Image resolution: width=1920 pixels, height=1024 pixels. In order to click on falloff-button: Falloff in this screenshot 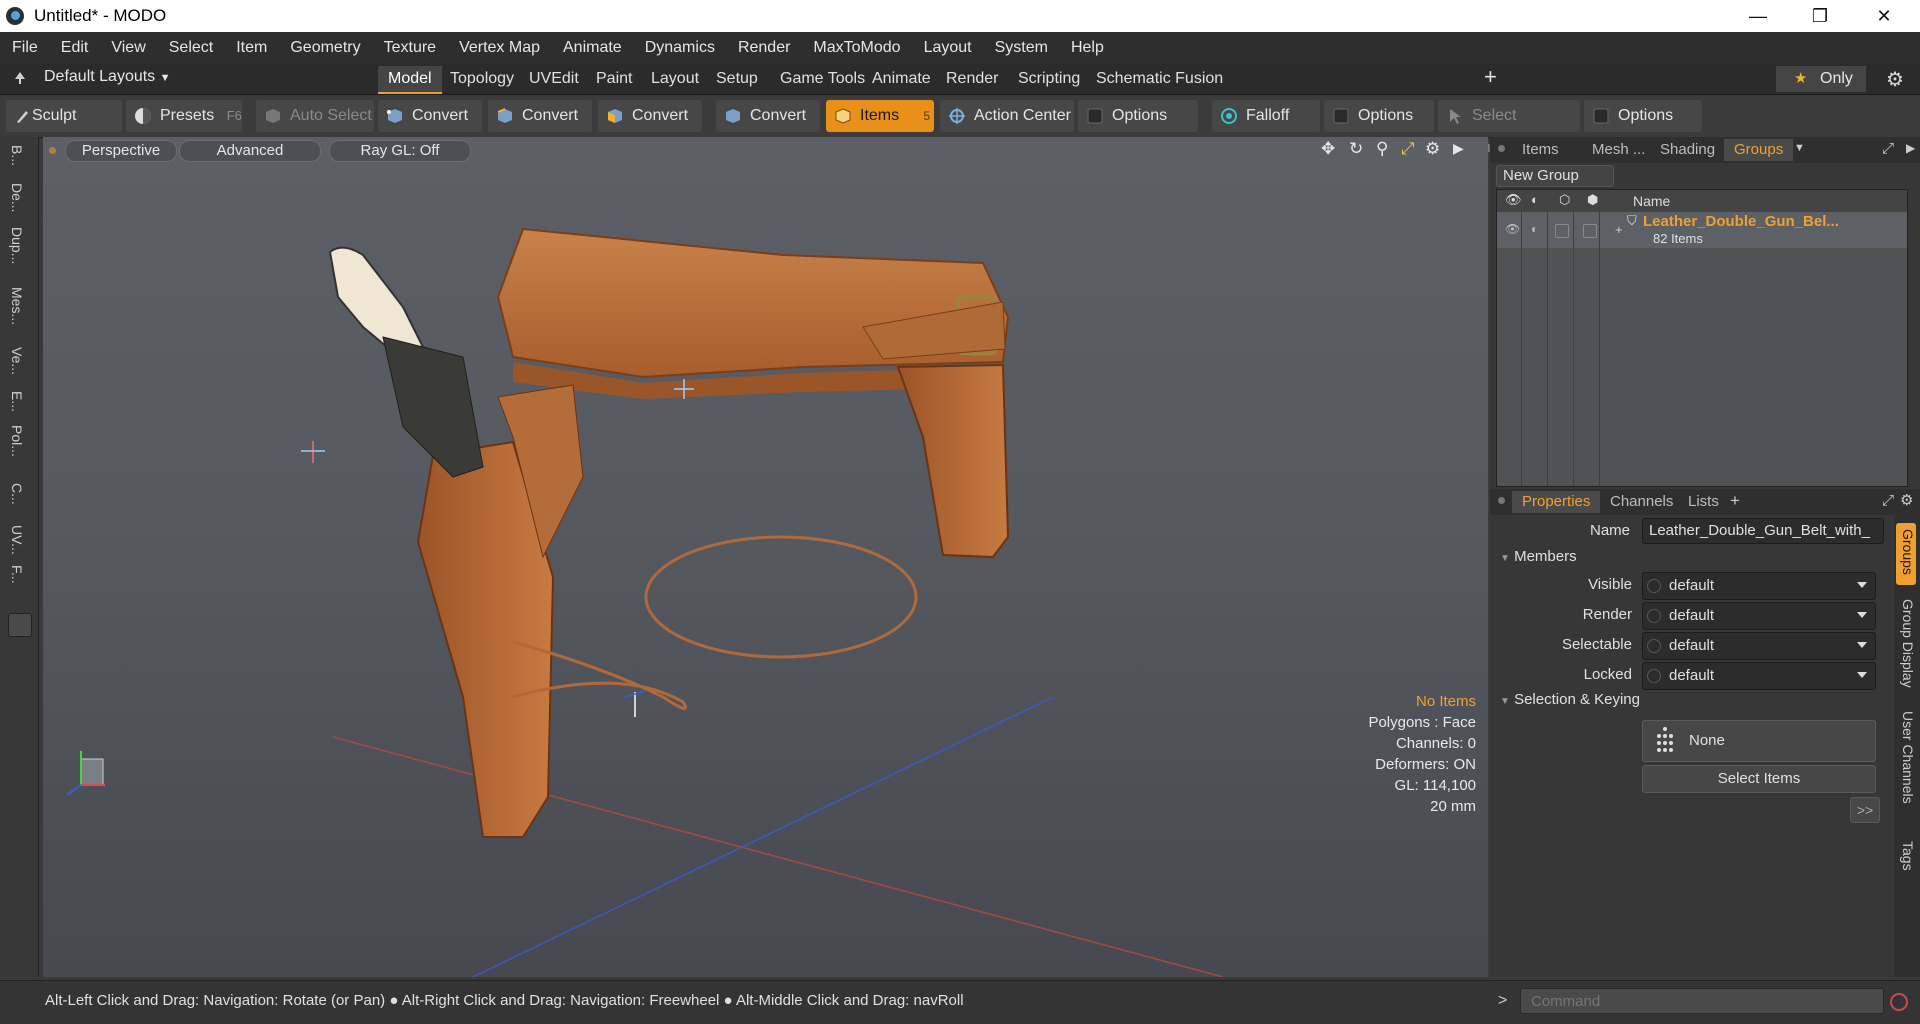, I will do `click(1266, 116)`.